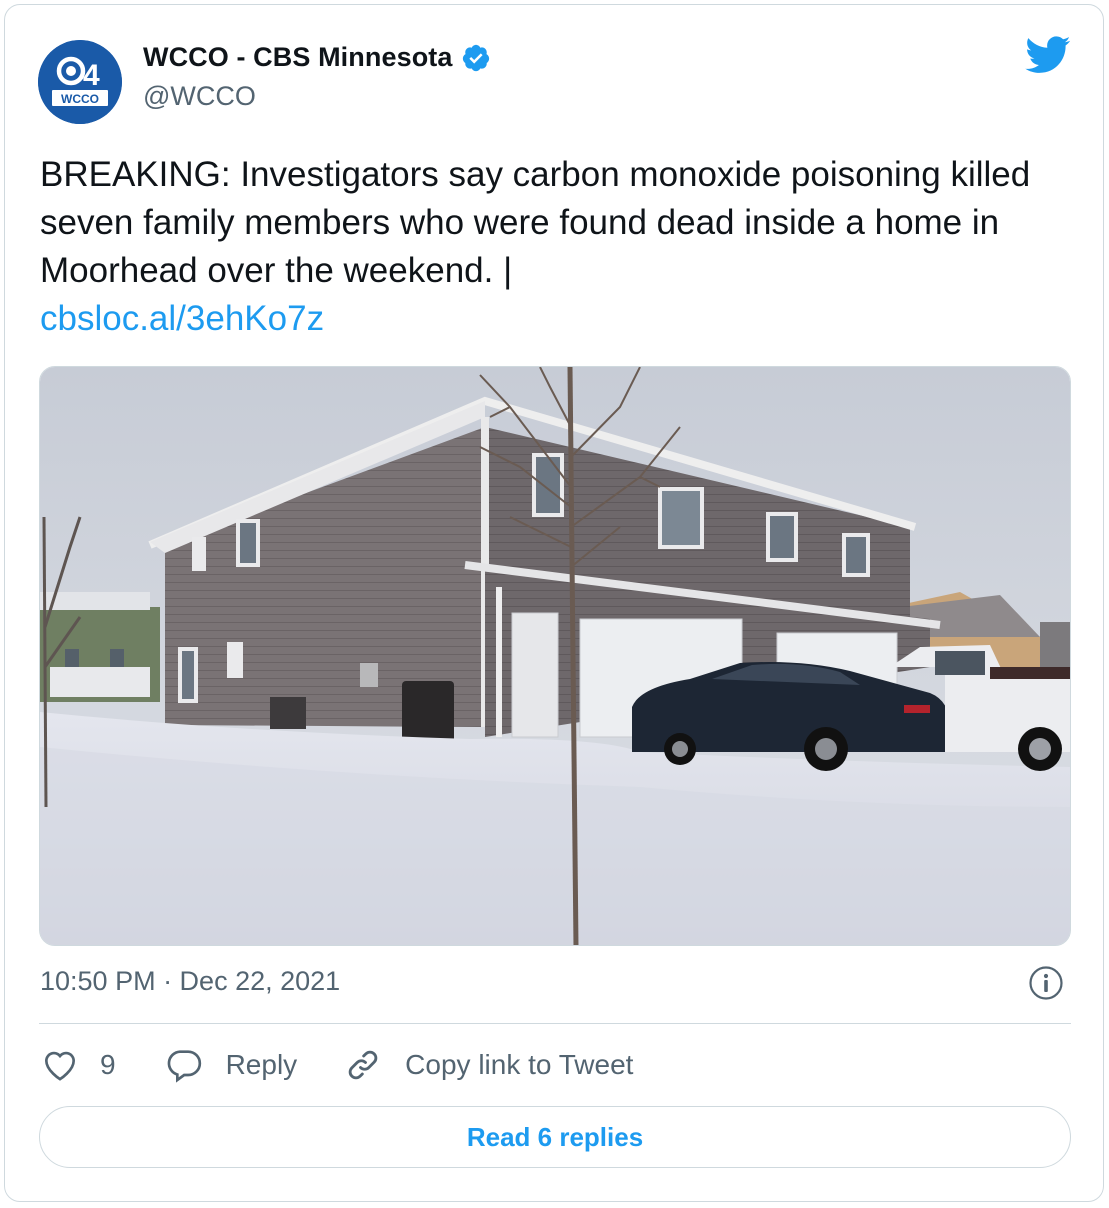 This screenshot has width=1109, height=1208. Describe the element at coordinates (555, 1137) in the screenshot. I see `read-replies-button: Read 6 replies` at that location.